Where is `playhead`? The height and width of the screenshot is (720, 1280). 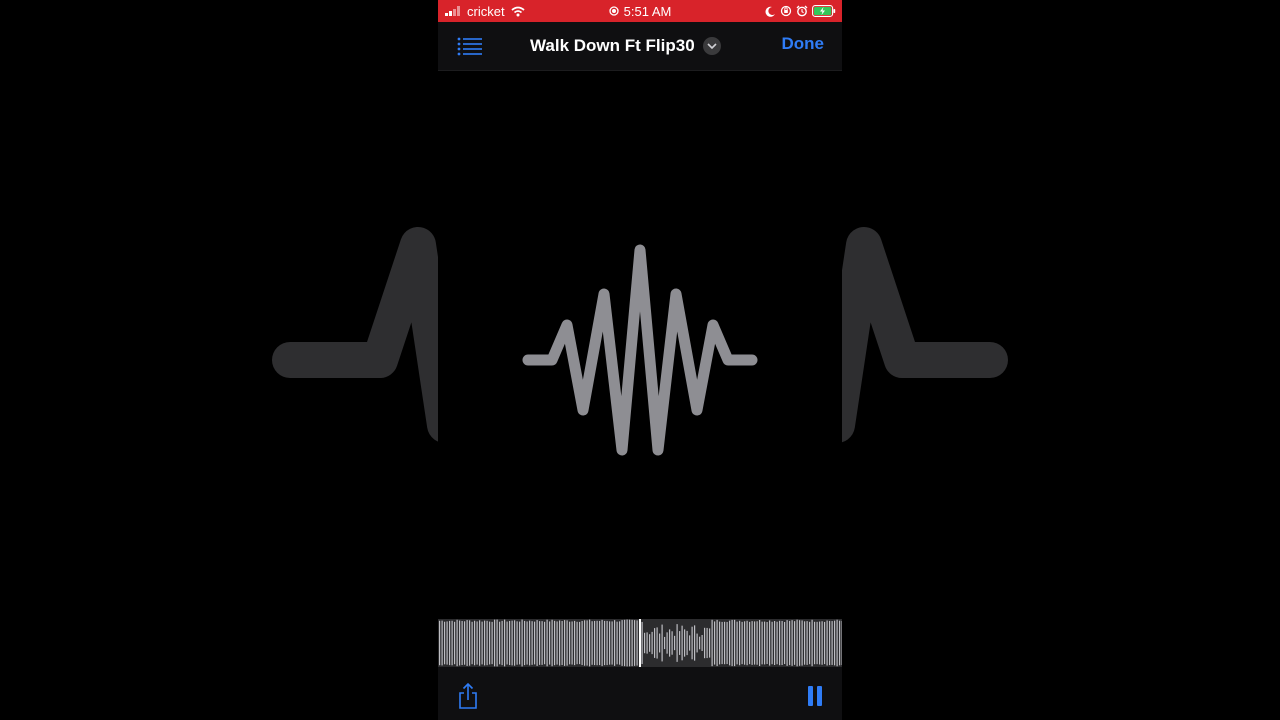
playhead is located at coordinates (640, 643).